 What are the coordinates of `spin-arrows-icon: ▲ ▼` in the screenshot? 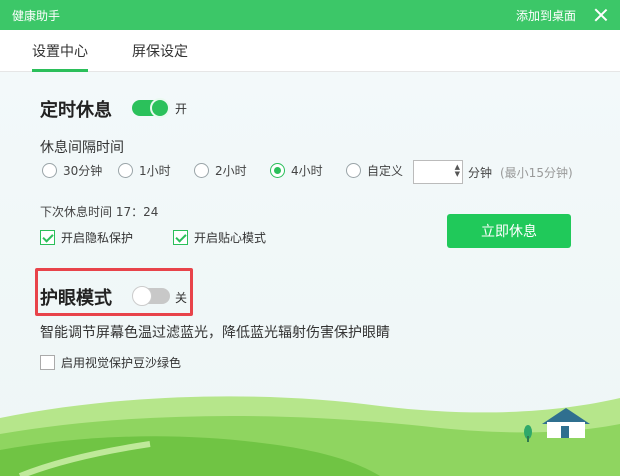 It's located at (457, 171).